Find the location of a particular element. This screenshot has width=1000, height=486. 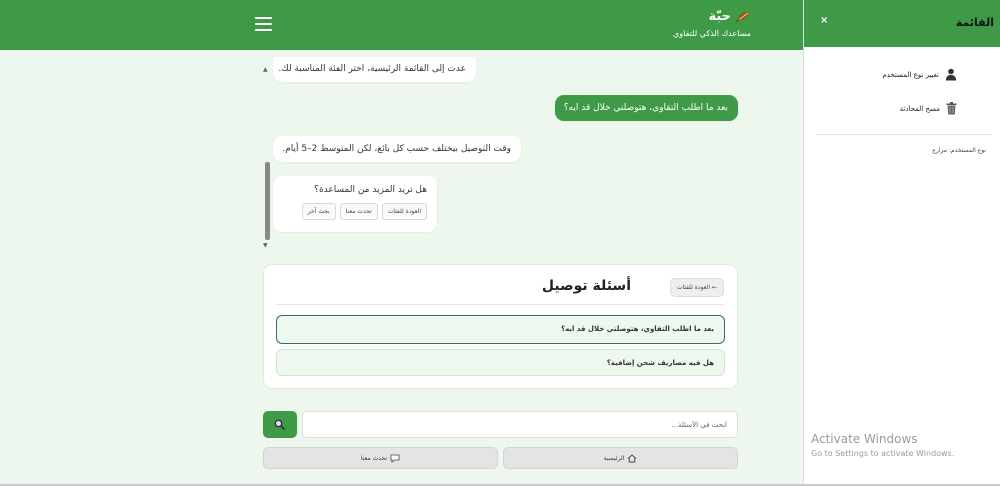

top-bar: حبّة مساعدك الذكي للتقاوي is located at coordinates (401, 25).